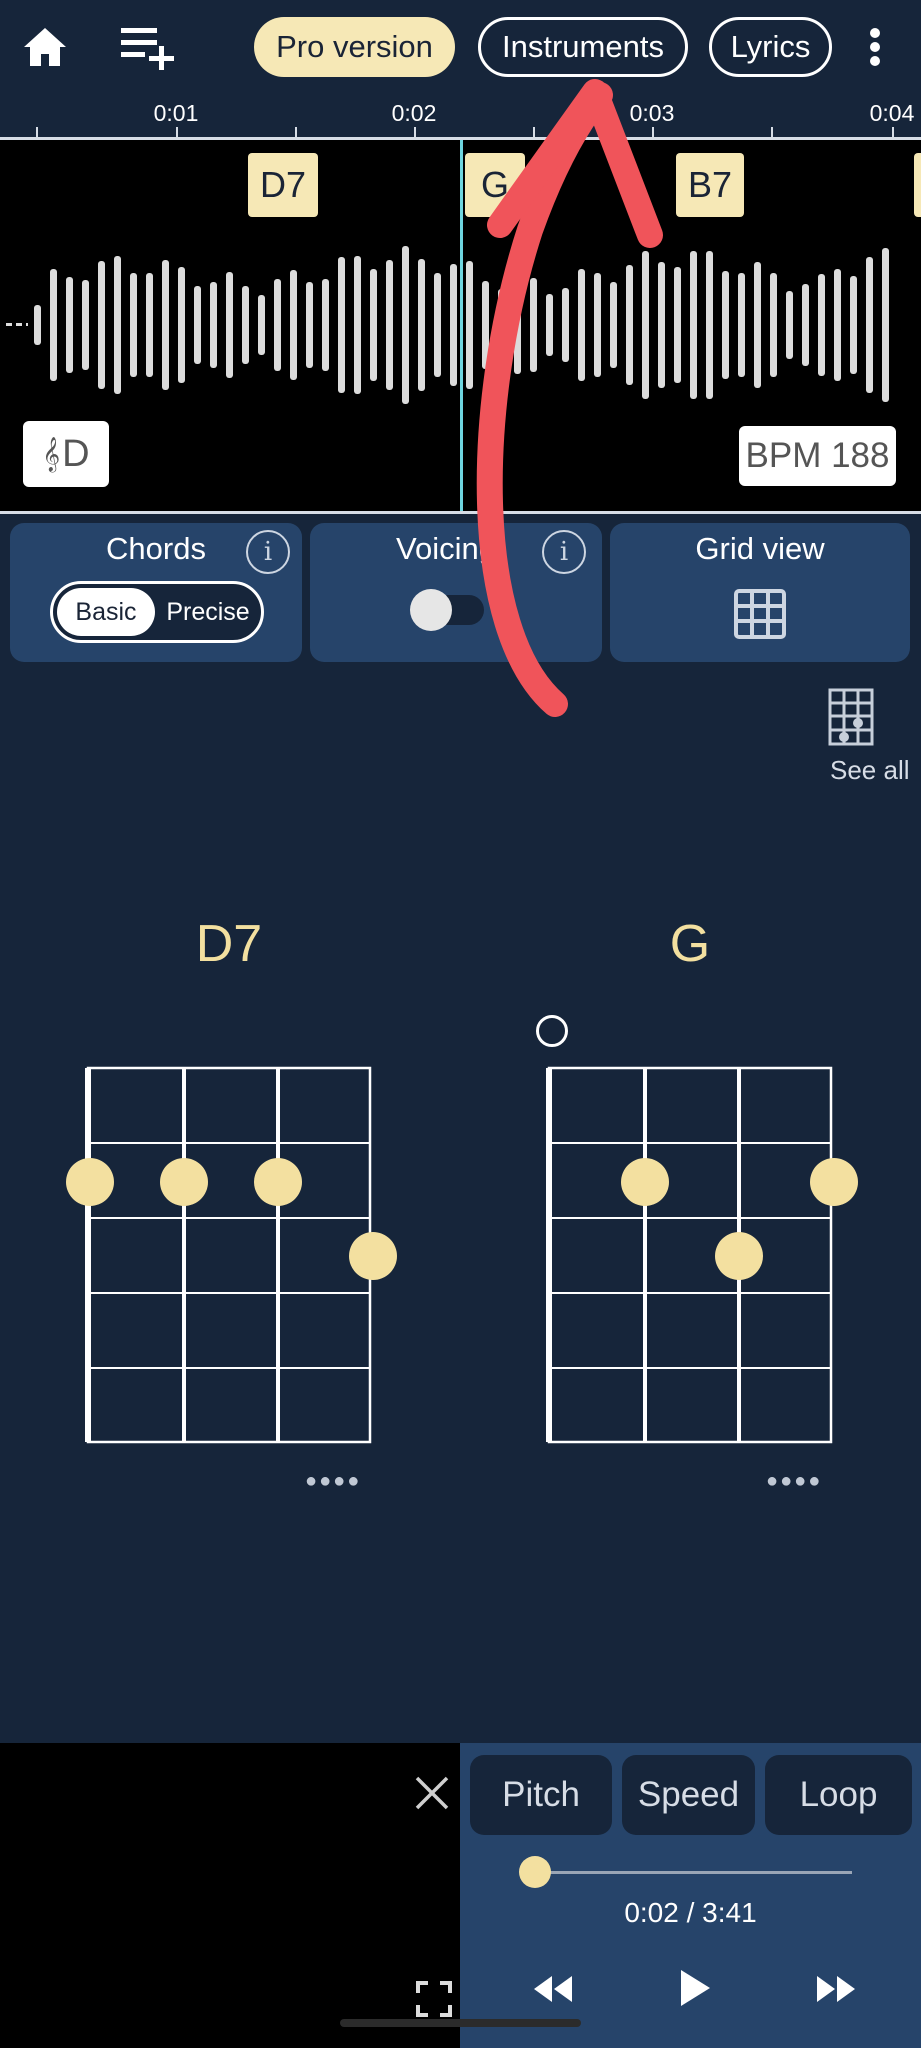 This screenshot has width=921, height=2048. What do you see at coordinates (149, 47) in the screenshot?
I see `playlist-add-icon` at bounding box center [149, 47].